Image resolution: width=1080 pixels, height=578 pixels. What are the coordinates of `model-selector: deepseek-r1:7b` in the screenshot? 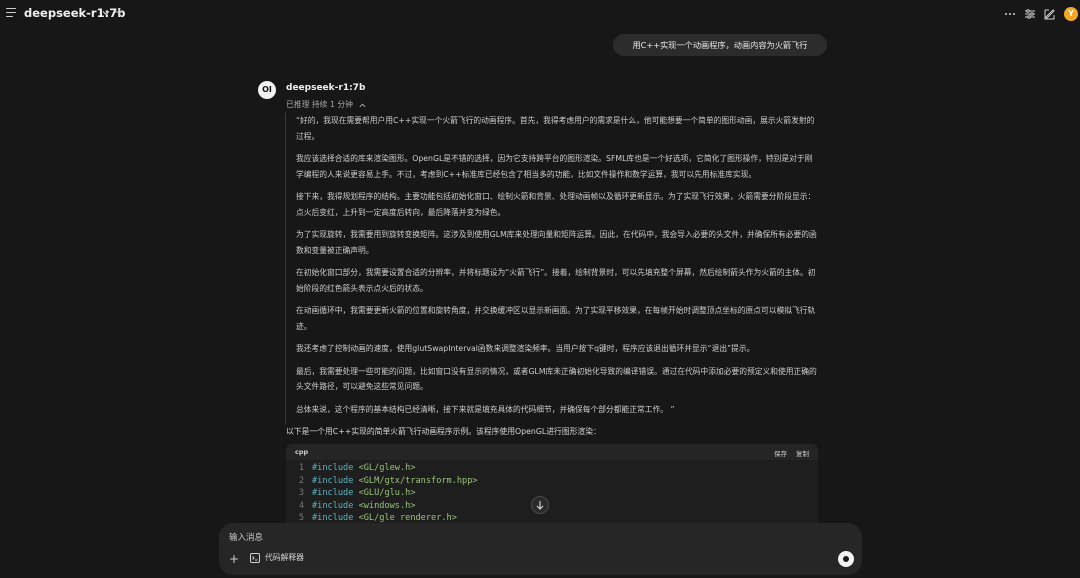 It's located at (74, 13).